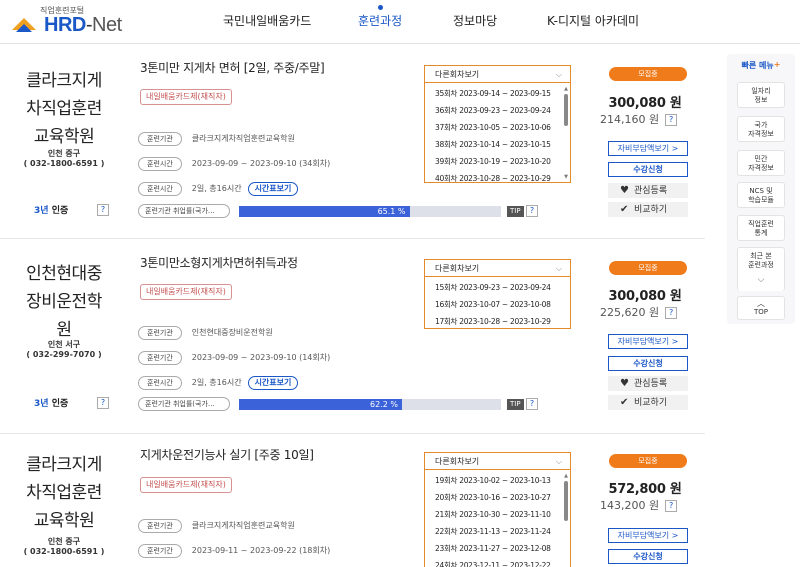  I want to click on round-item: 40회차 2023-10-28 ~ 2023-10-29, so click(497, 178).